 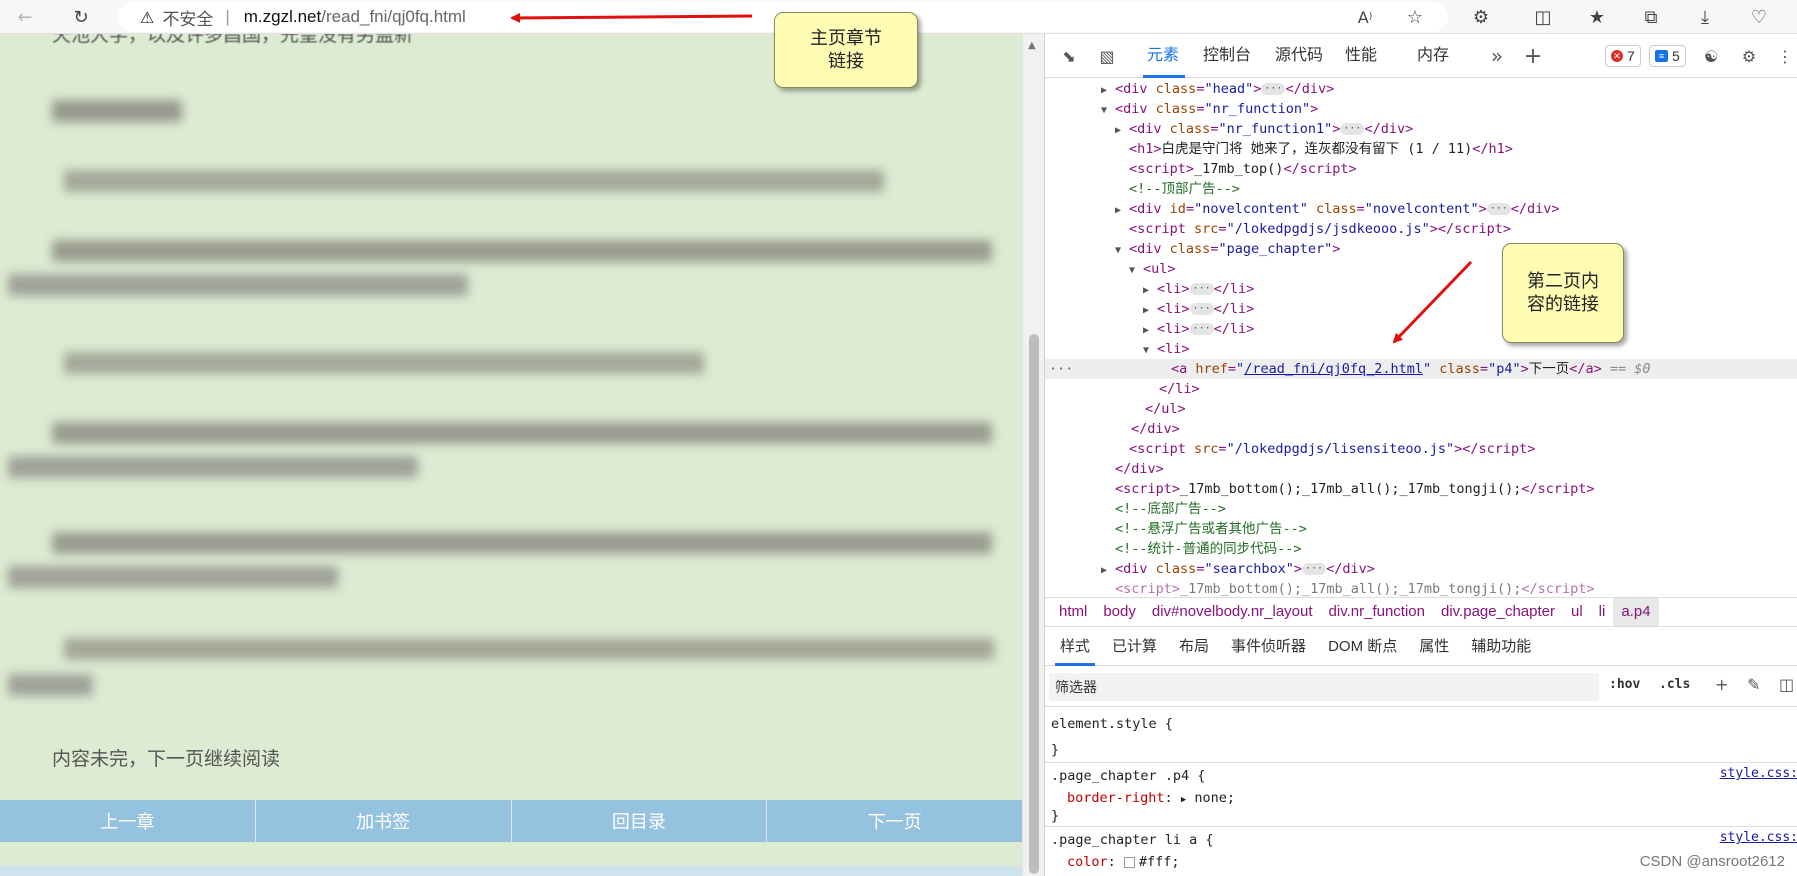 I want to click on expand-shorthand-icon: ▶, so click(x=1183, y=800).